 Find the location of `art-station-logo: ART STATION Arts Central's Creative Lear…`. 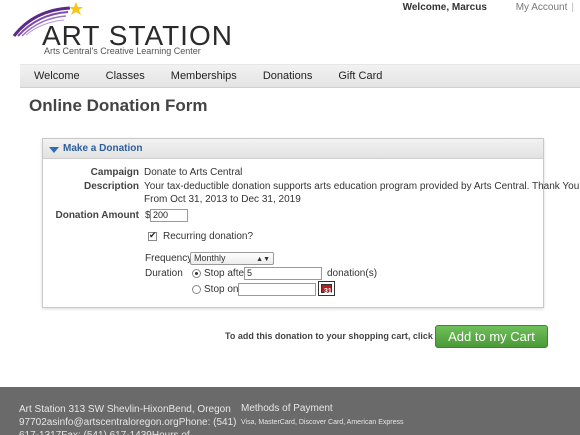

art-station-logo: ART STATION Arts Central's Creative Lear… is located at coordinates (120, 31).